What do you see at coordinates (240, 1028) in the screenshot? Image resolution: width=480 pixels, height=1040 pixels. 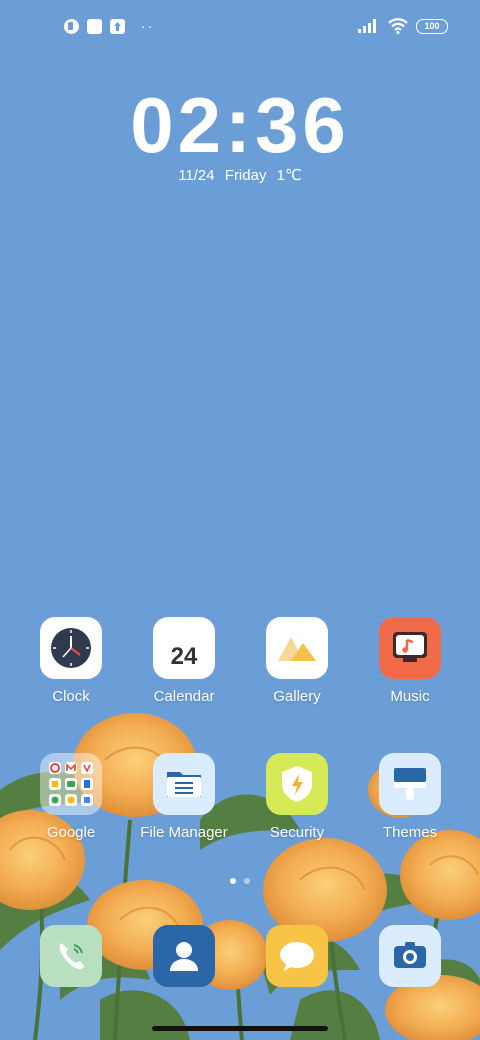 I see `home-gesture-bar` at bounding box center [240, 1028].